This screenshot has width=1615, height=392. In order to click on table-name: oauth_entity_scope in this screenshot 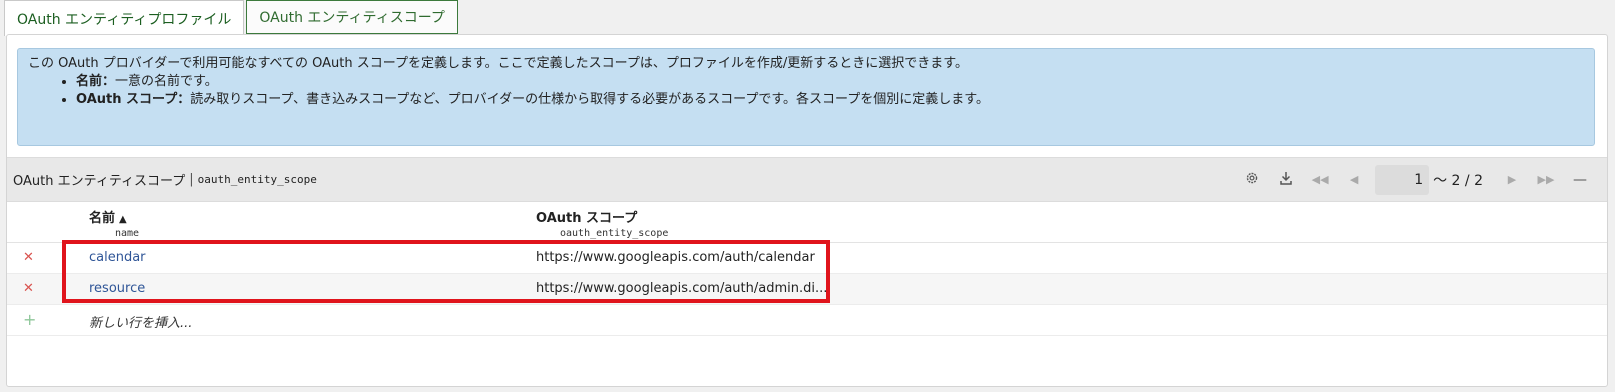, I will do `click(257, 179)`.